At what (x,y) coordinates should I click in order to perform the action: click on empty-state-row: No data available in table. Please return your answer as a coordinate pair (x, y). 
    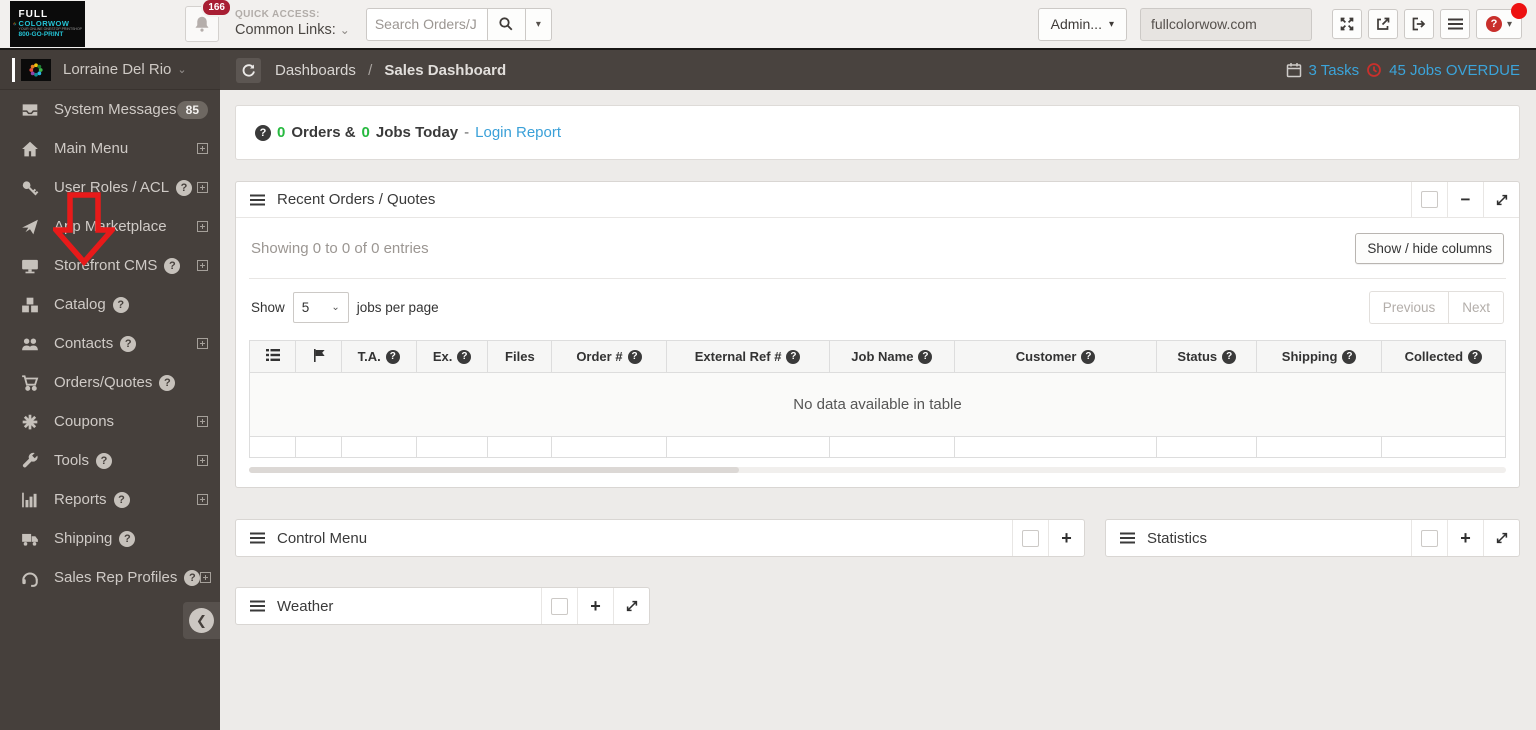
    Looking at the image, I should click on (877, 404).